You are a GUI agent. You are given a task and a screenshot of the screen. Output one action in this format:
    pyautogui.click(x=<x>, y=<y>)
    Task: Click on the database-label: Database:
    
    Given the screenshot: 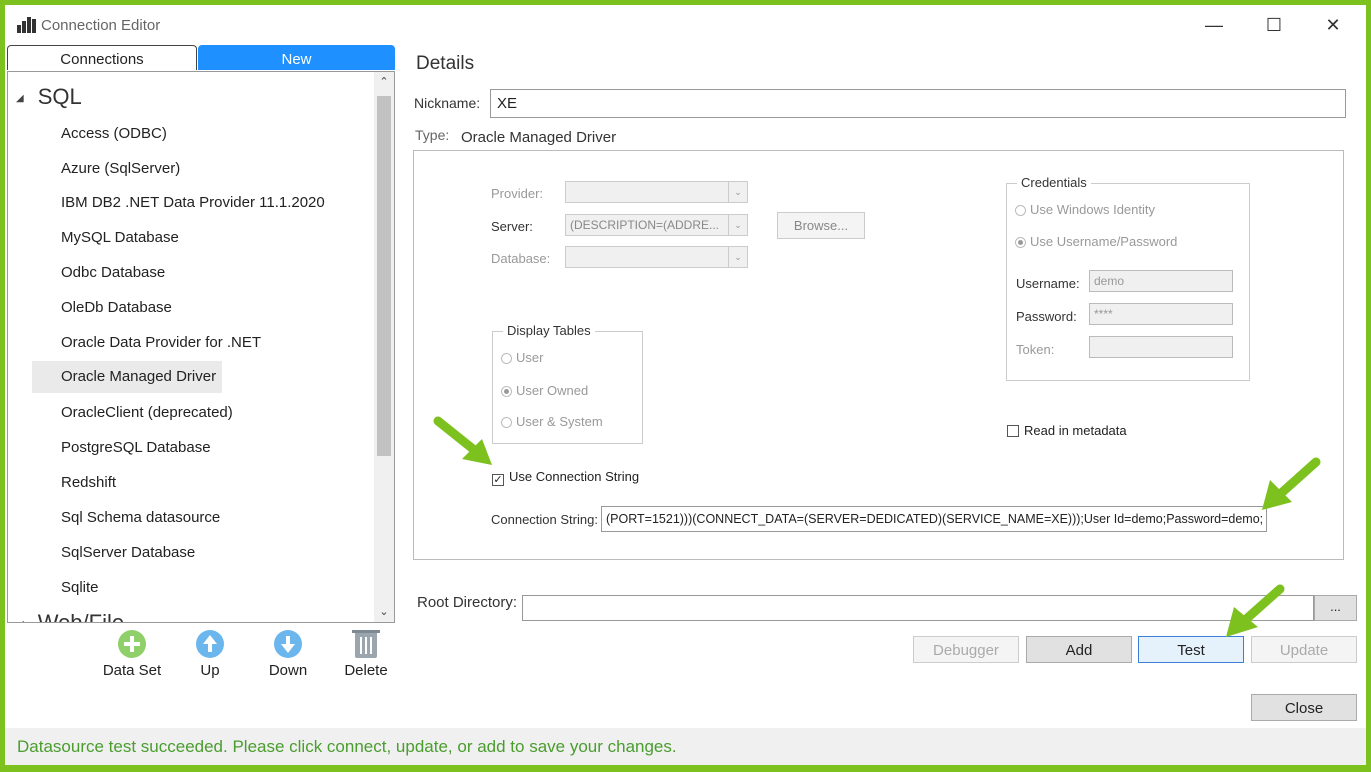 What is the action you would take?
    pyautogui.click(x=521, y=258)
    